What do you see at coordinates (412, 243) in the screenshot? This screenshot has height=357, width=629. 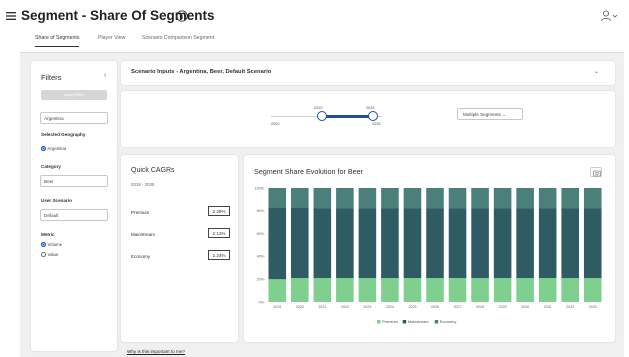 I see `bar-mainstream-2025` at bounding box center [412, 243].